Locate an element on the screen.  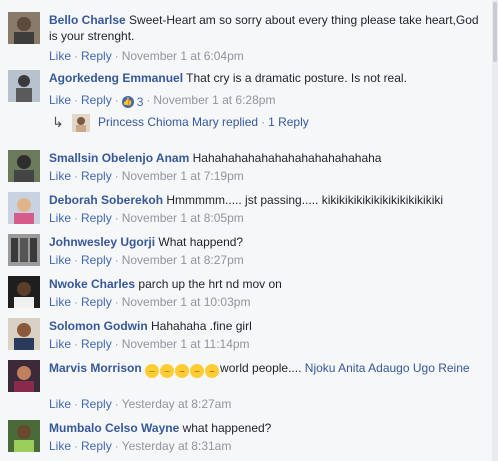
reply-count: 1 Reply is located at coordinates (288, 122).